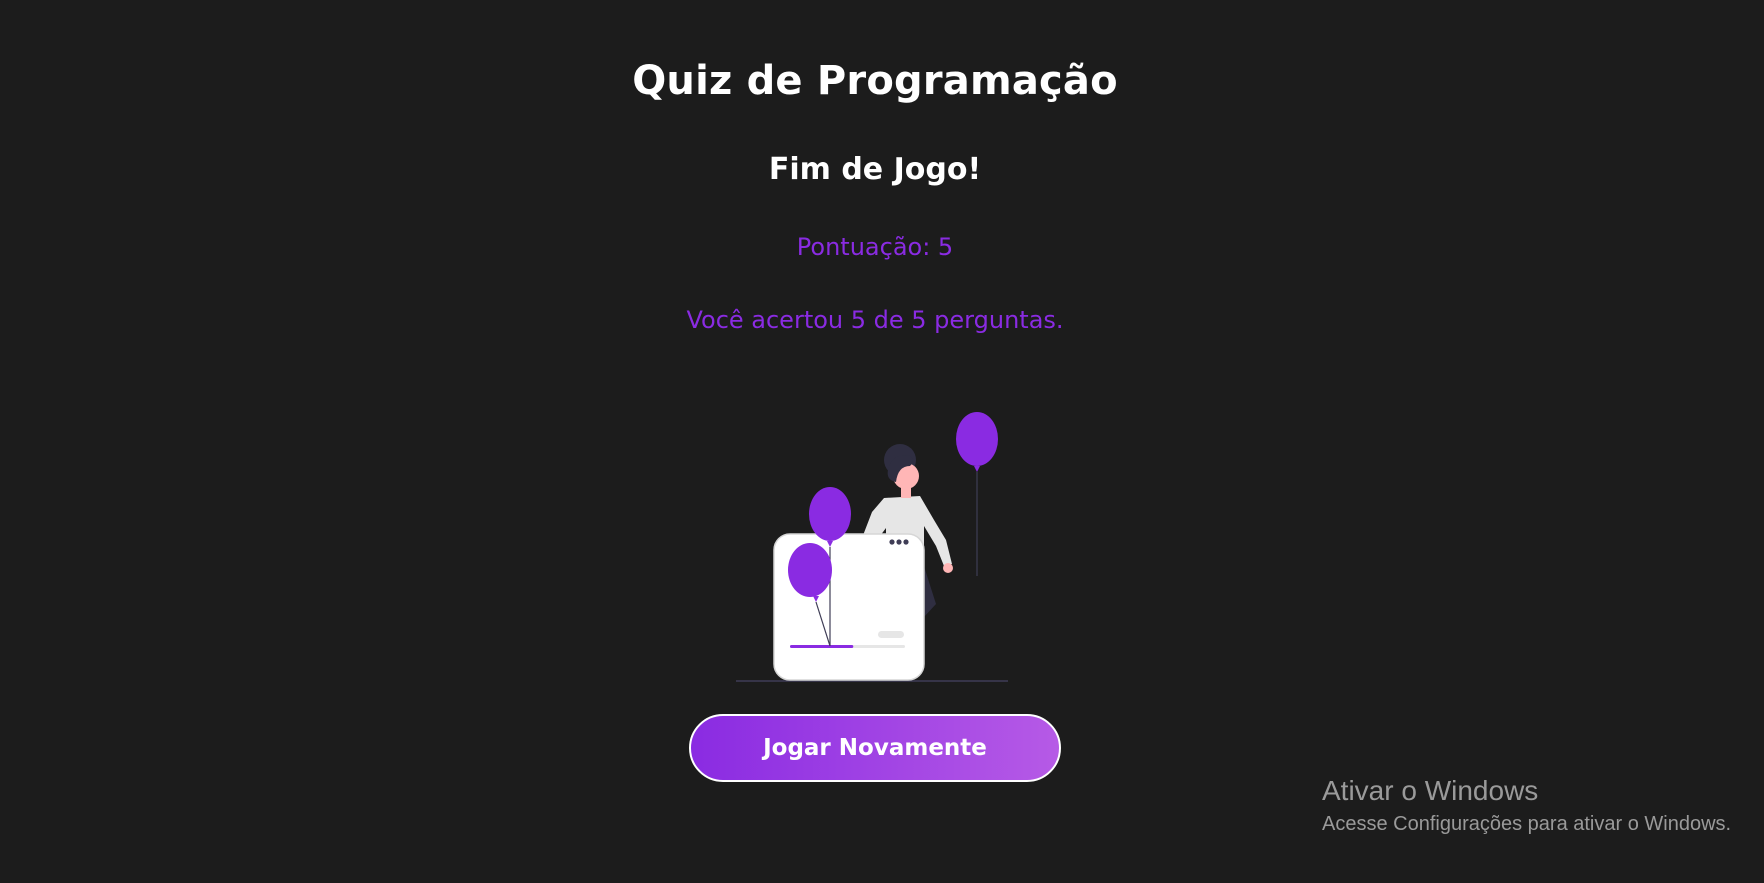  Describe the element at coordinates (875, 169) in the screenshot. I see `game-over-heading: Fim de Jogo!` at that location.